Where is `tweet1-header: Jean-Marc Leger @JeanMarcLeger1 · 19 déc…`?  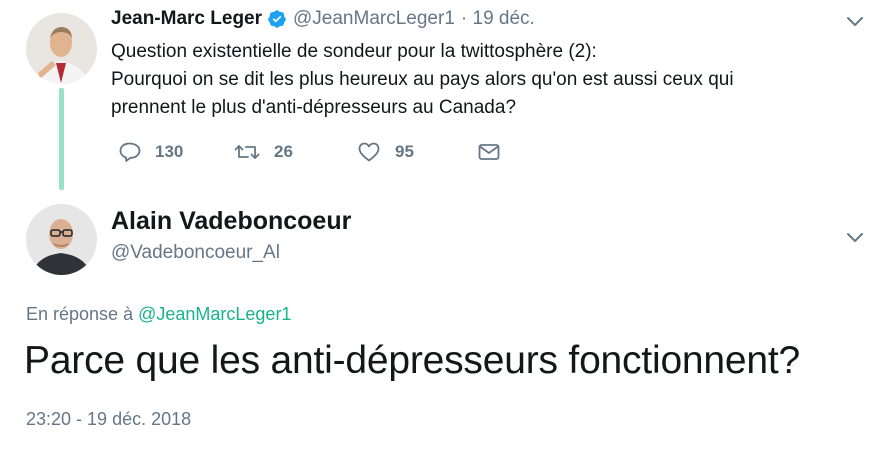
tweet1-header: Jean-Marc Leger @JeanMarcLeger1 · 19 déc… is located at coordinates (323, 19).